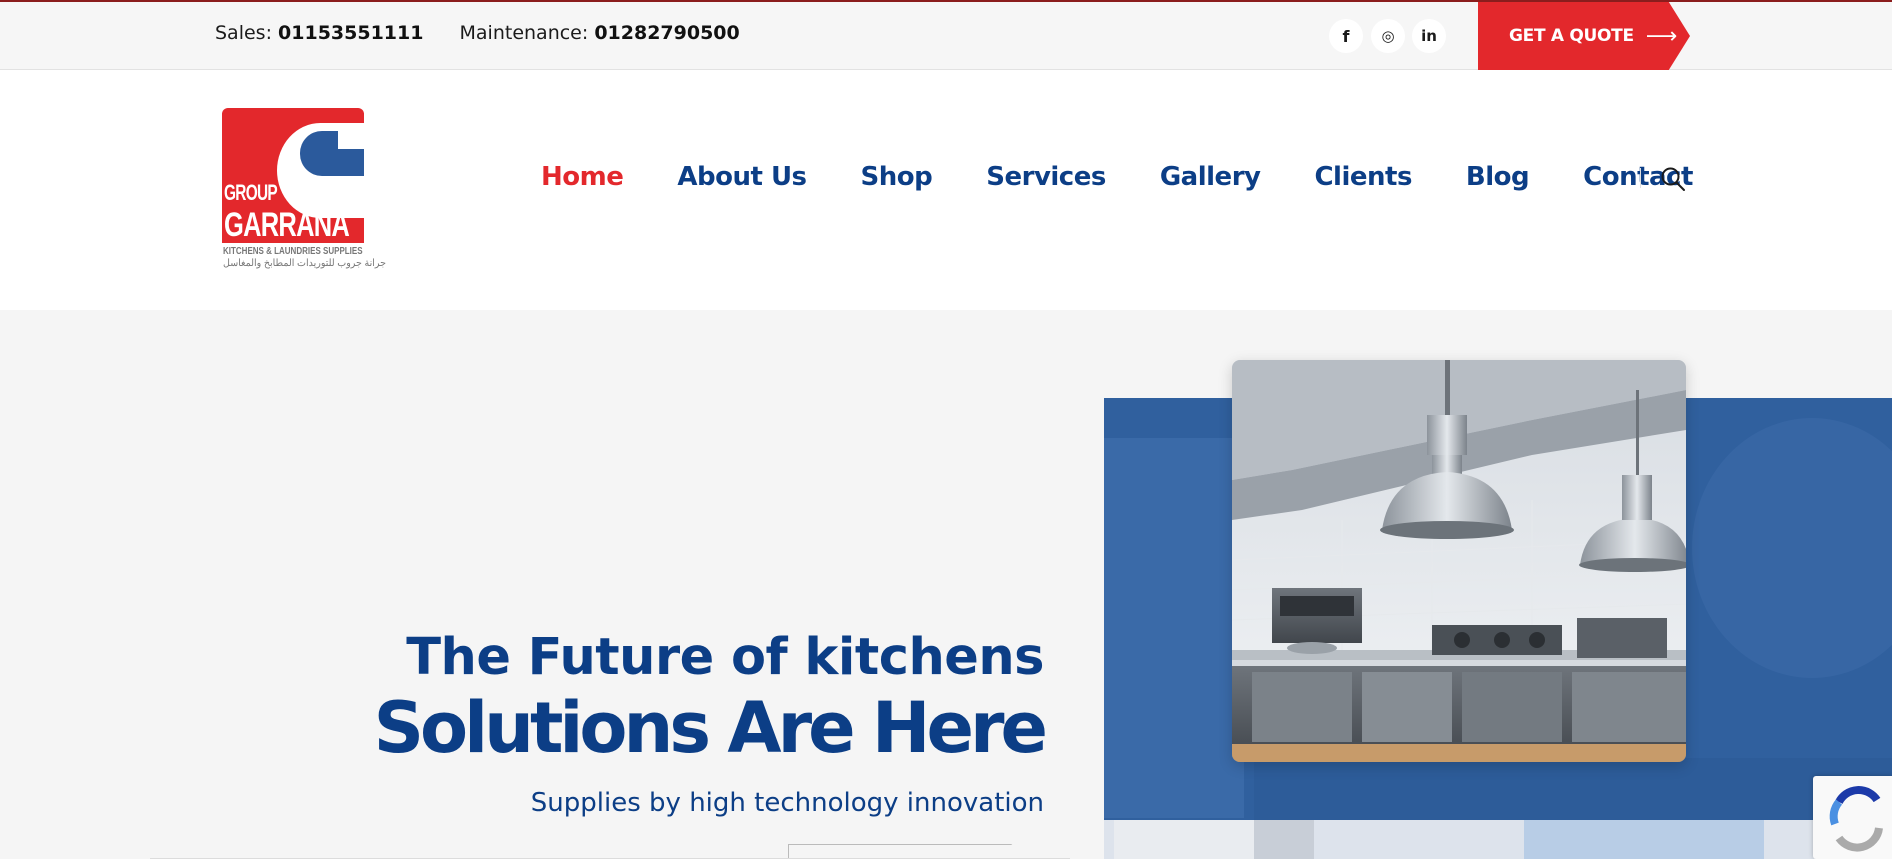 Image resolution: width=1892 pixels, height=859 pixels. Describe the element at coordinates (1573, 789) in the screenshot. I see `panel-texture-bottom` at that location.